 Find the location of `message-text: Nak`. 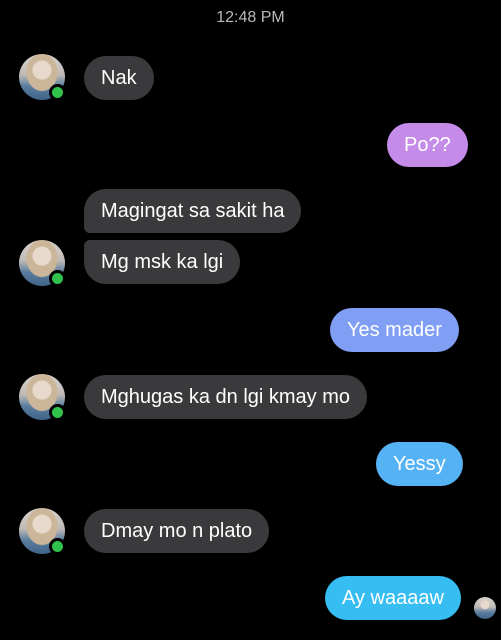

message-text: Nak is located at coordinates (119, 78).